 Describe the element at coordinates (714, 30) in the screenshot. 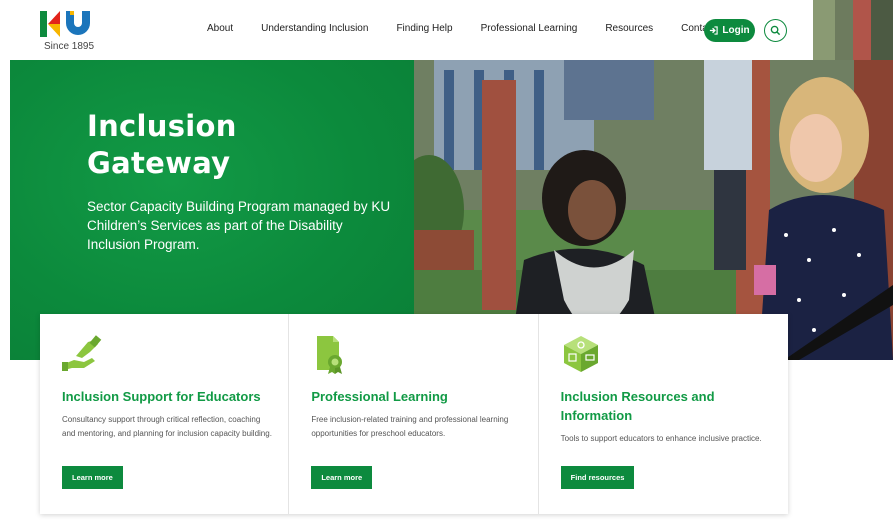

I see `login-icon` at that location.